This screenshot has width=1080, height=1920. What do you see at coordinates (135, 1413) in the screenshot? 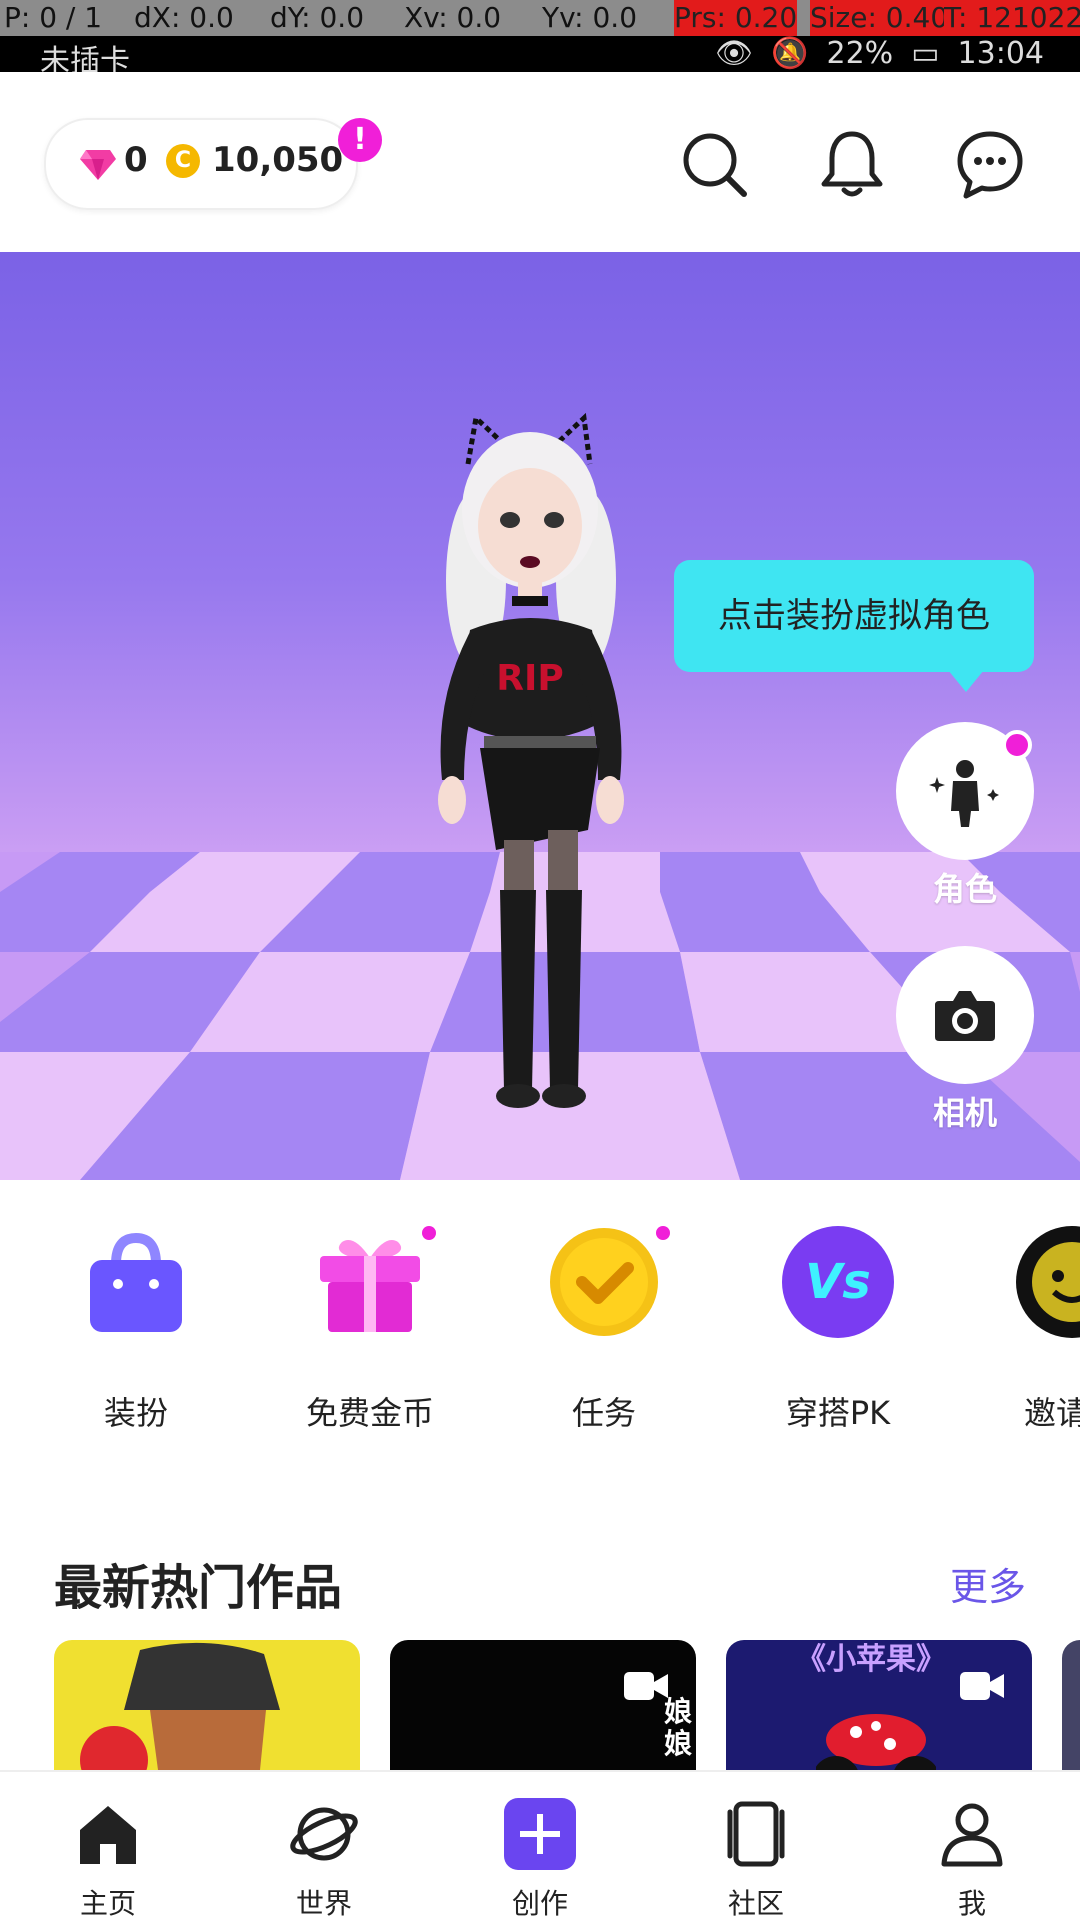
I see `quick-action-label: 装扮` at bounding box center [135, 1413].